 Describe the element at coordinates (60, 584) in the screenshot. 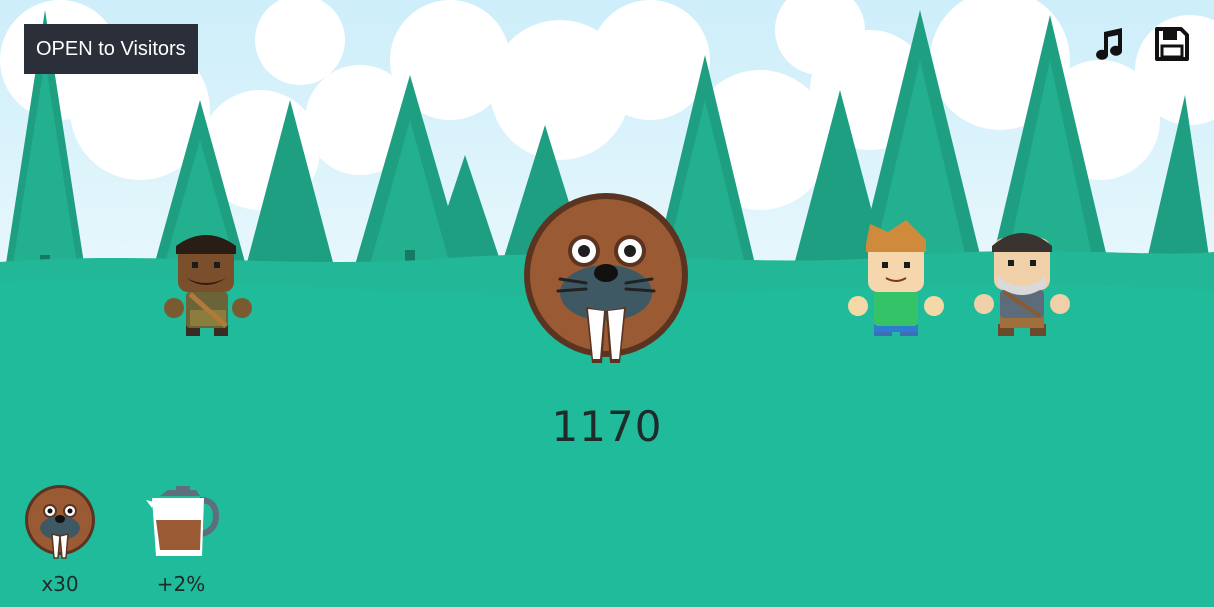

I see `walrus-count-label: x30` at that location.